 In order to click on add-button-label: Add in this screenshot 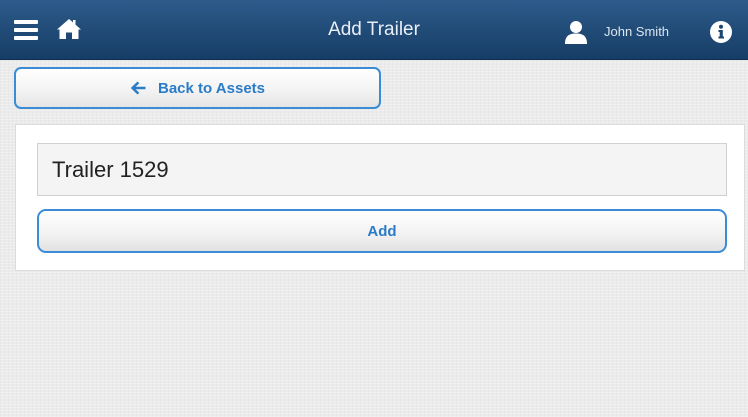, I will do `click(382, 231)`.